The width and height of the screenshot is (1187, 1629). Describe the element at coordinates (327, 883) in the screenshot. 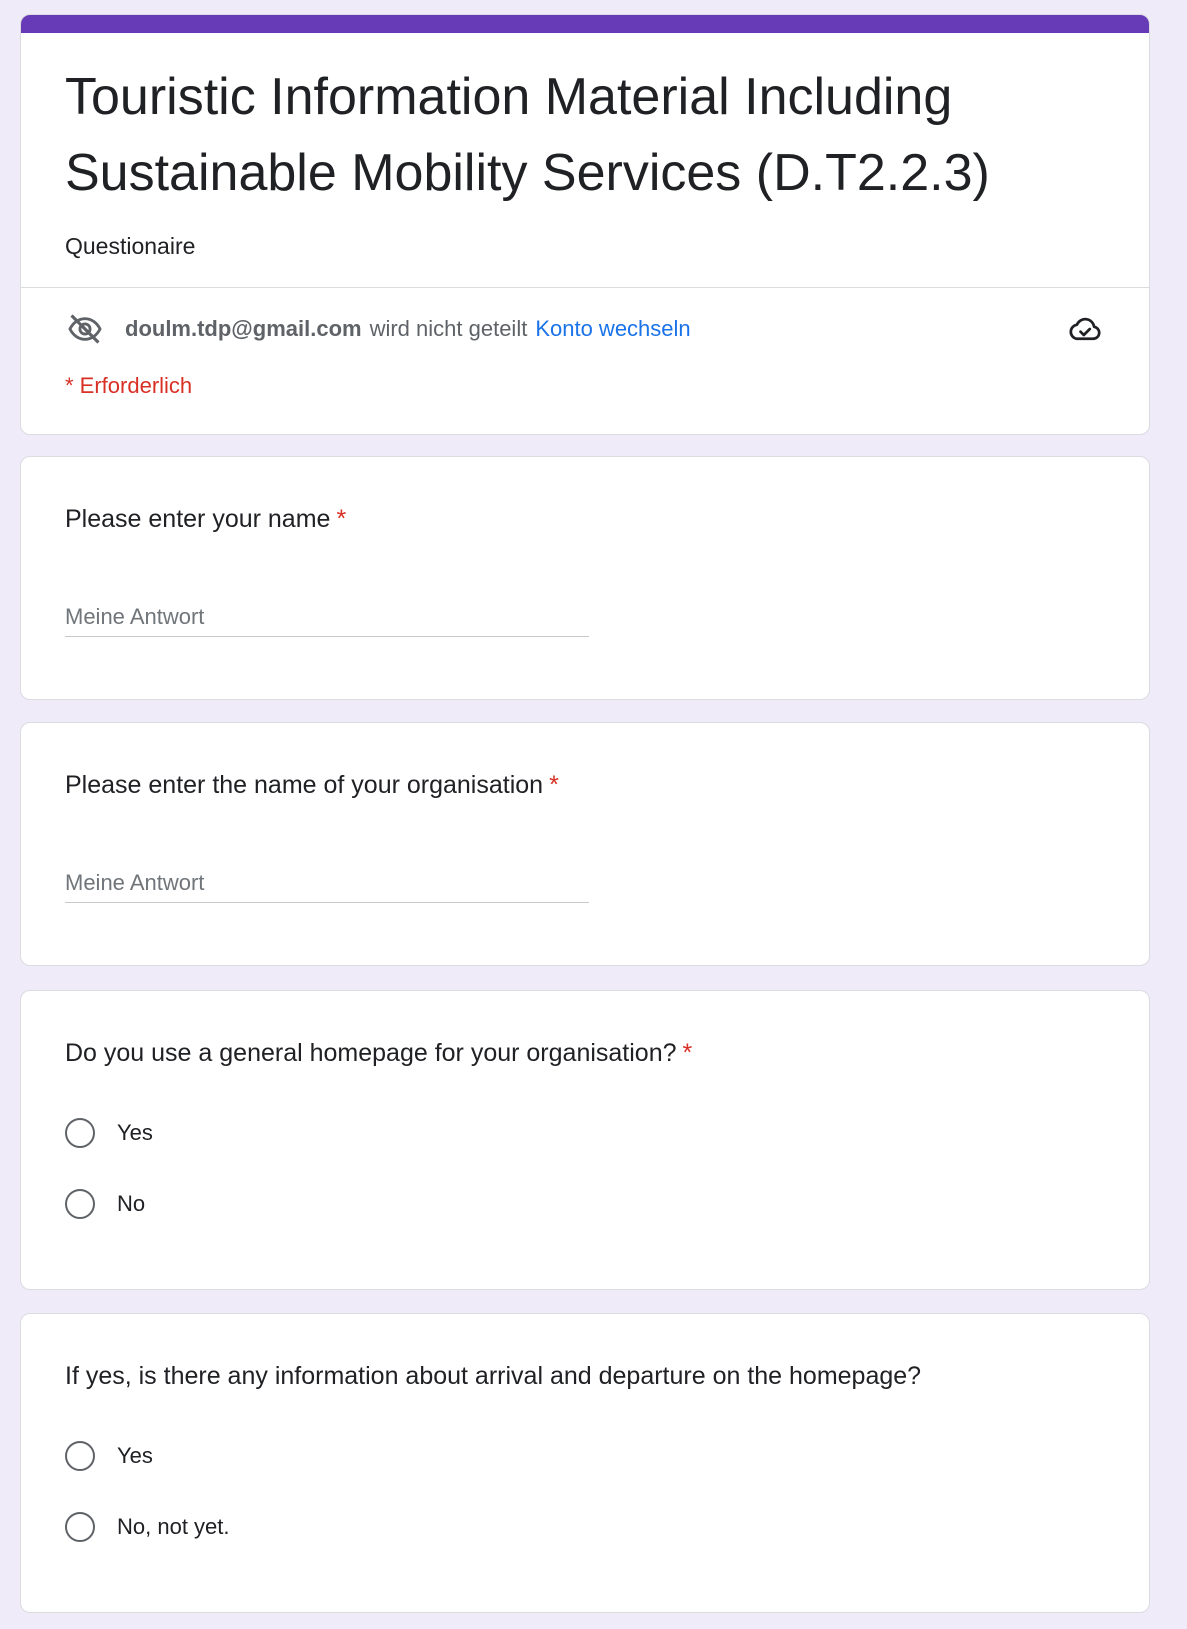

I see `organisation-answer-input` at that location.